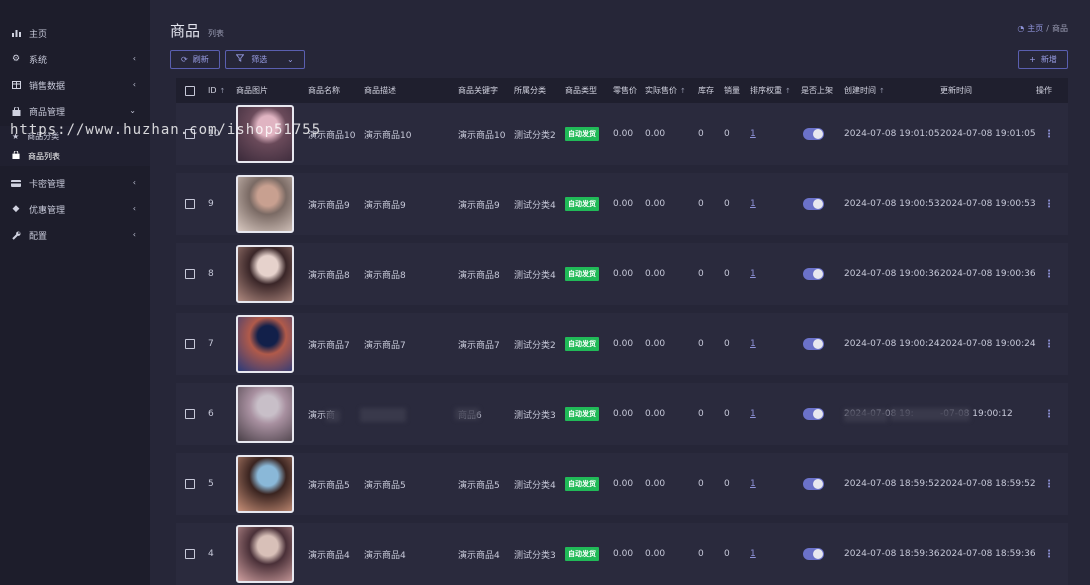  I want to click on column-header: 商品描述, so click(380, 90).